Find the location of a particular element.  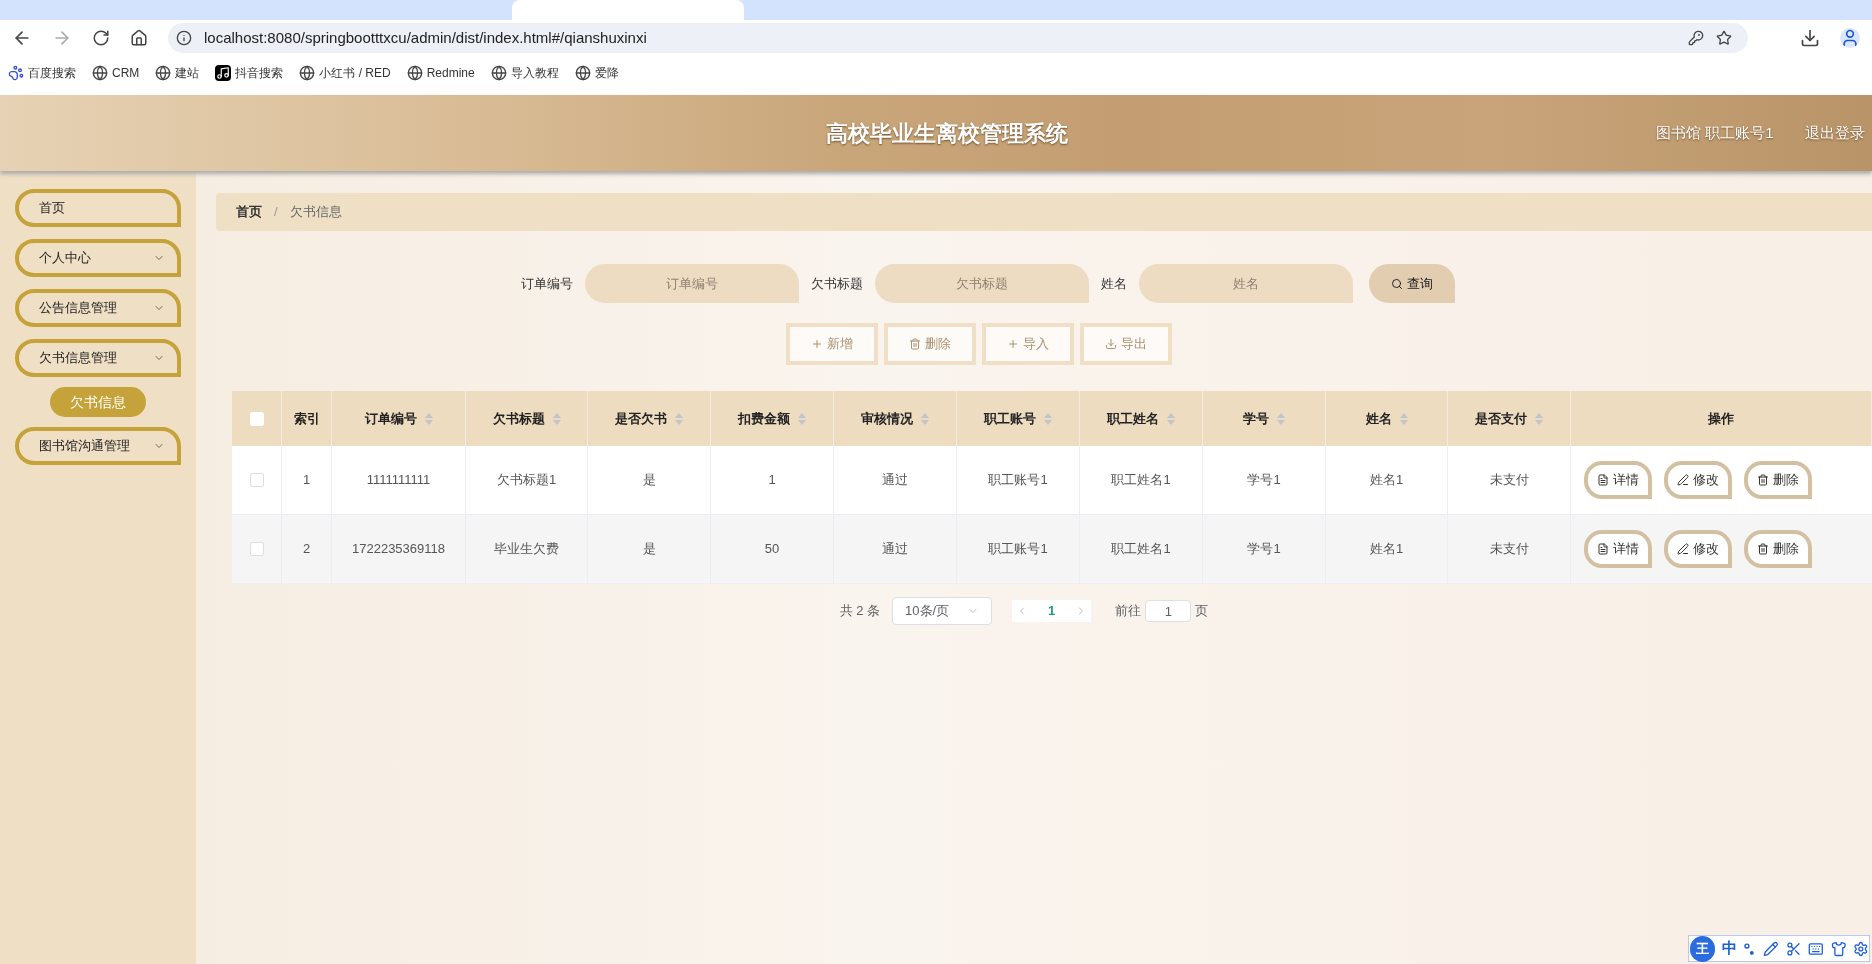

sidebar-item: 首页 is located at coordinates (98, 208).